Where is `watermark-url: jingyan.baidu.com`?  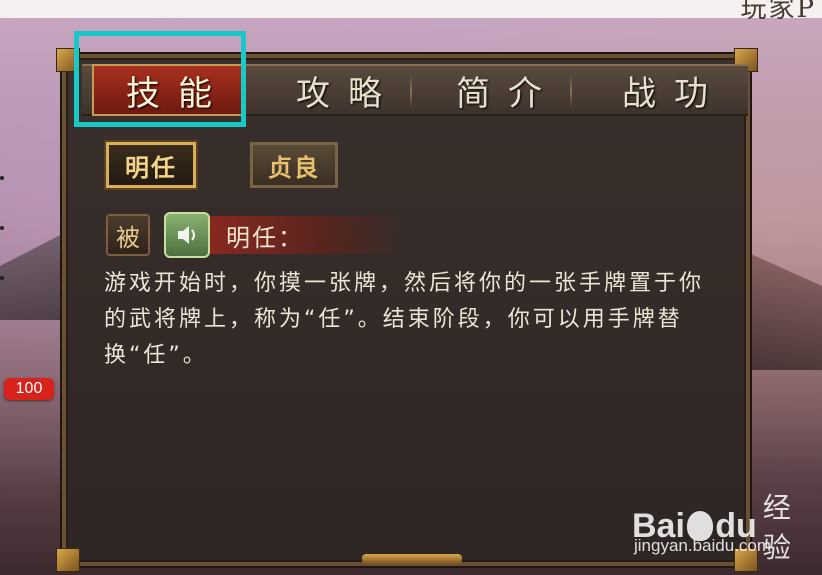
watermark-url: jingyan.baidu.com is located at coordinates (703, 545).